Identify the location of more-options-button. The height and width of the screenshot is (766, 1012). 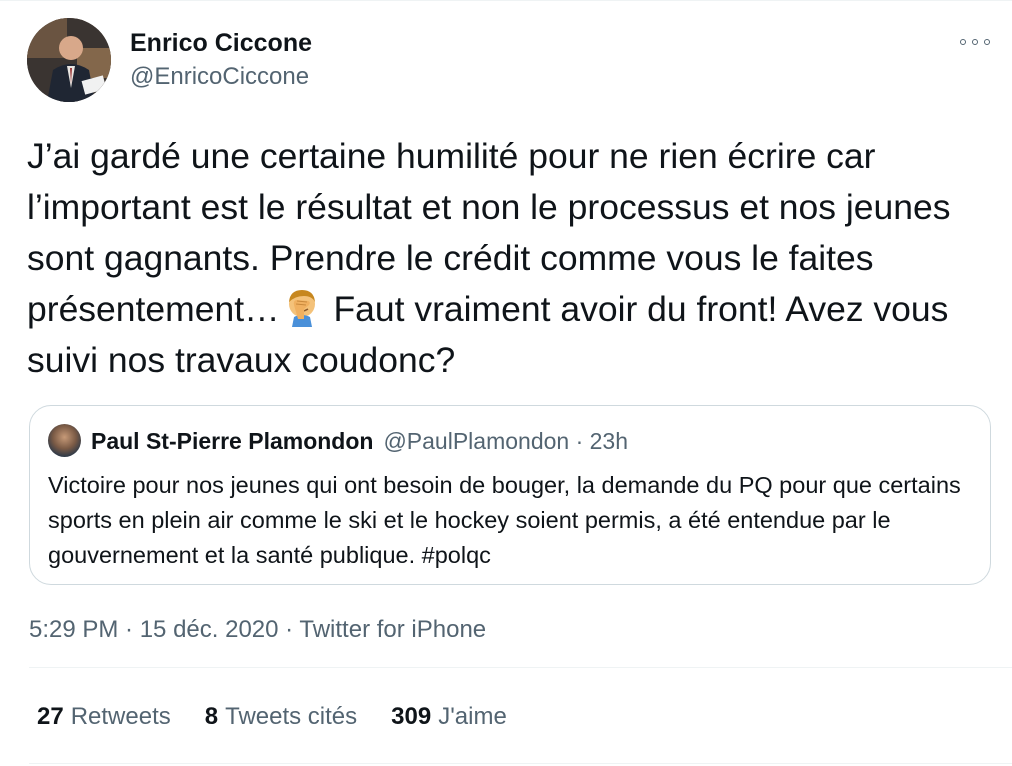
(975, 42).